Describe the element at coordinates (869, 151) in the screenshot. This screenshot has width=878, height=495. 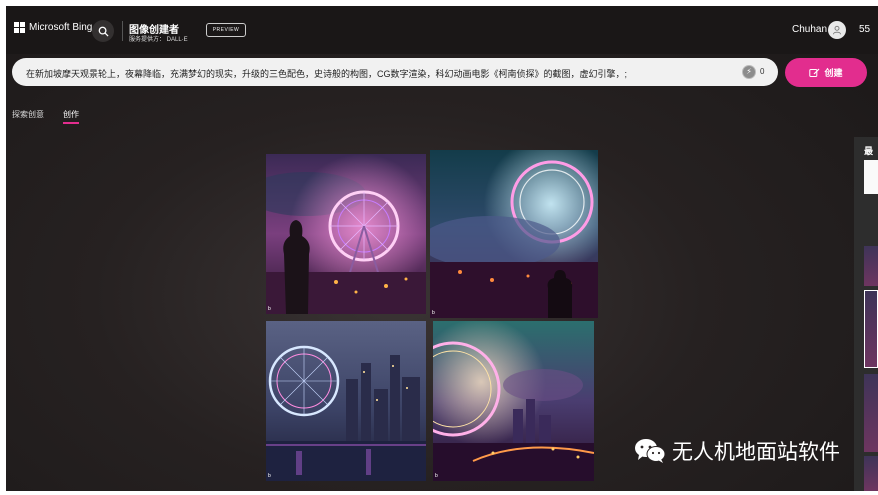
I see `recent-panel-title: 最` at that location.